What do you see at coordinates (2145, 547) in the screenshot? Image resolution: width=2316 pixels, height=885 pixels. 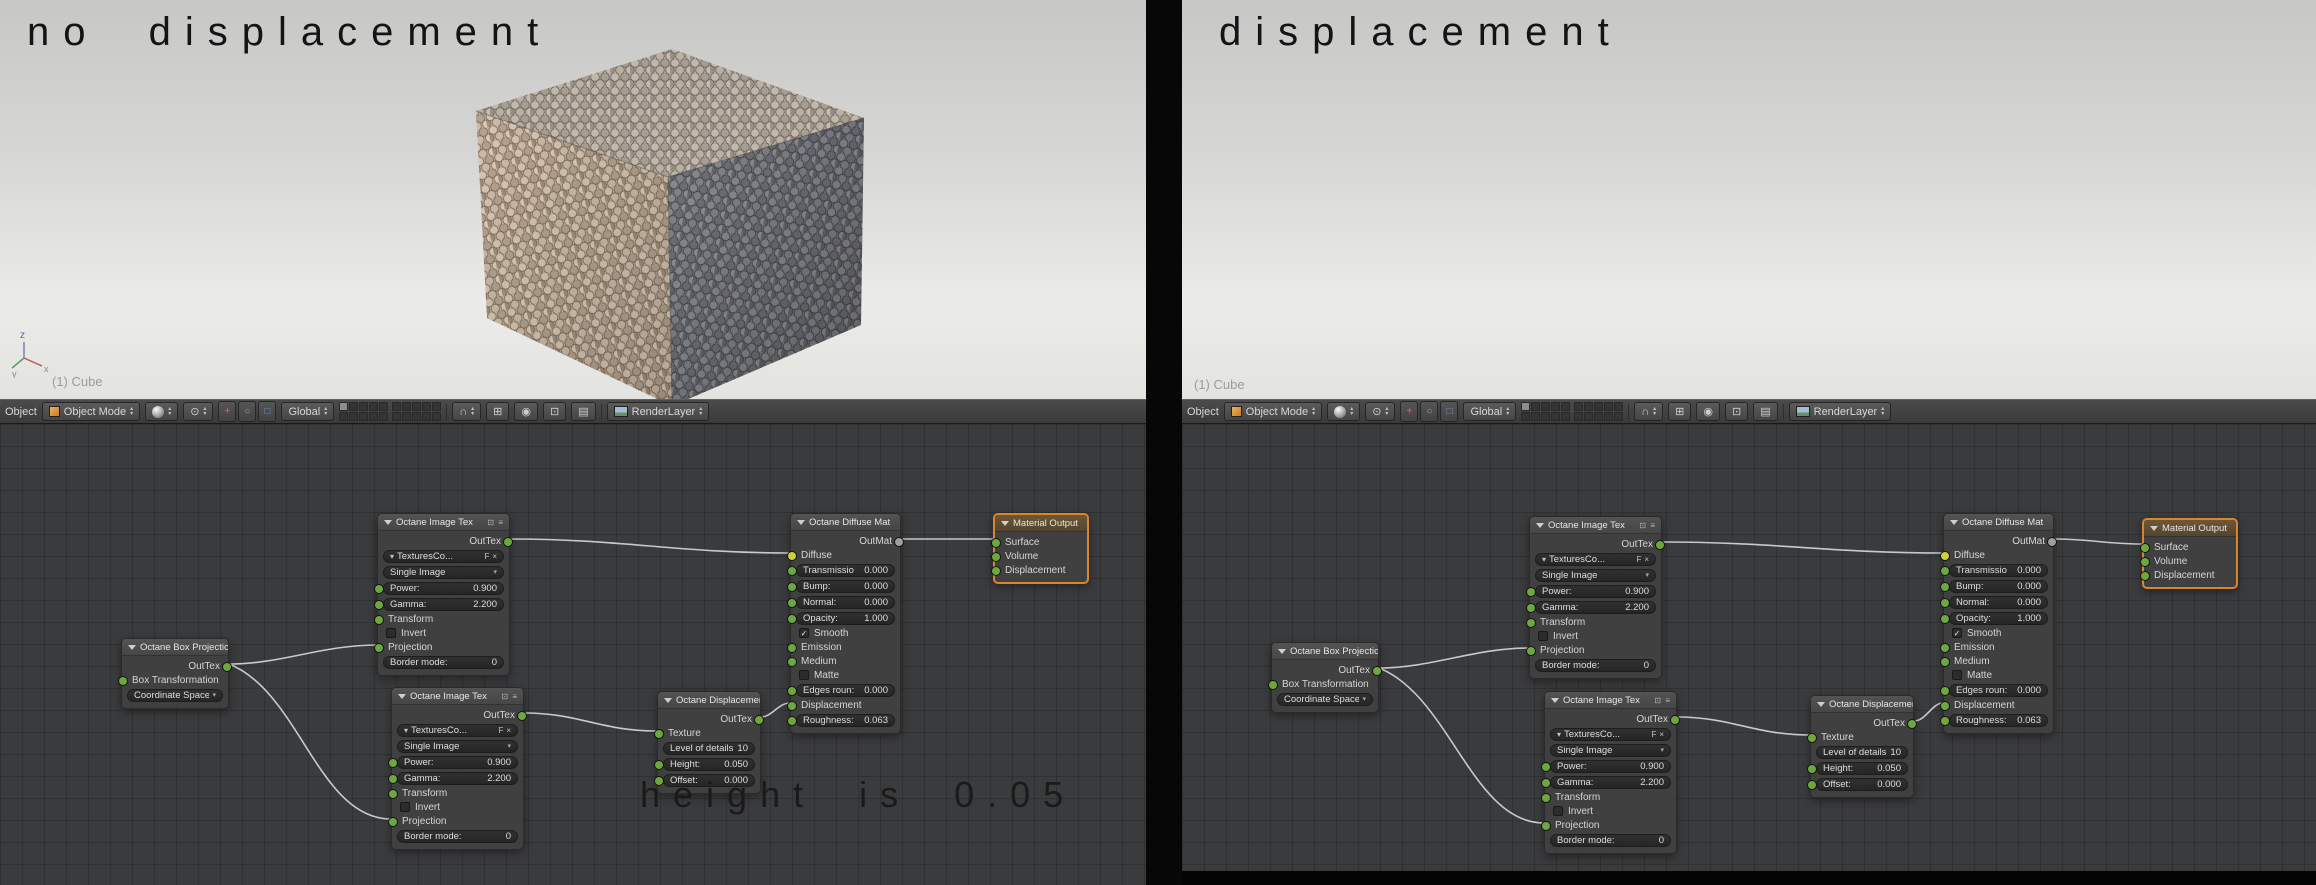 I see `surface-input-socket` at bounding box center [2145, 547].